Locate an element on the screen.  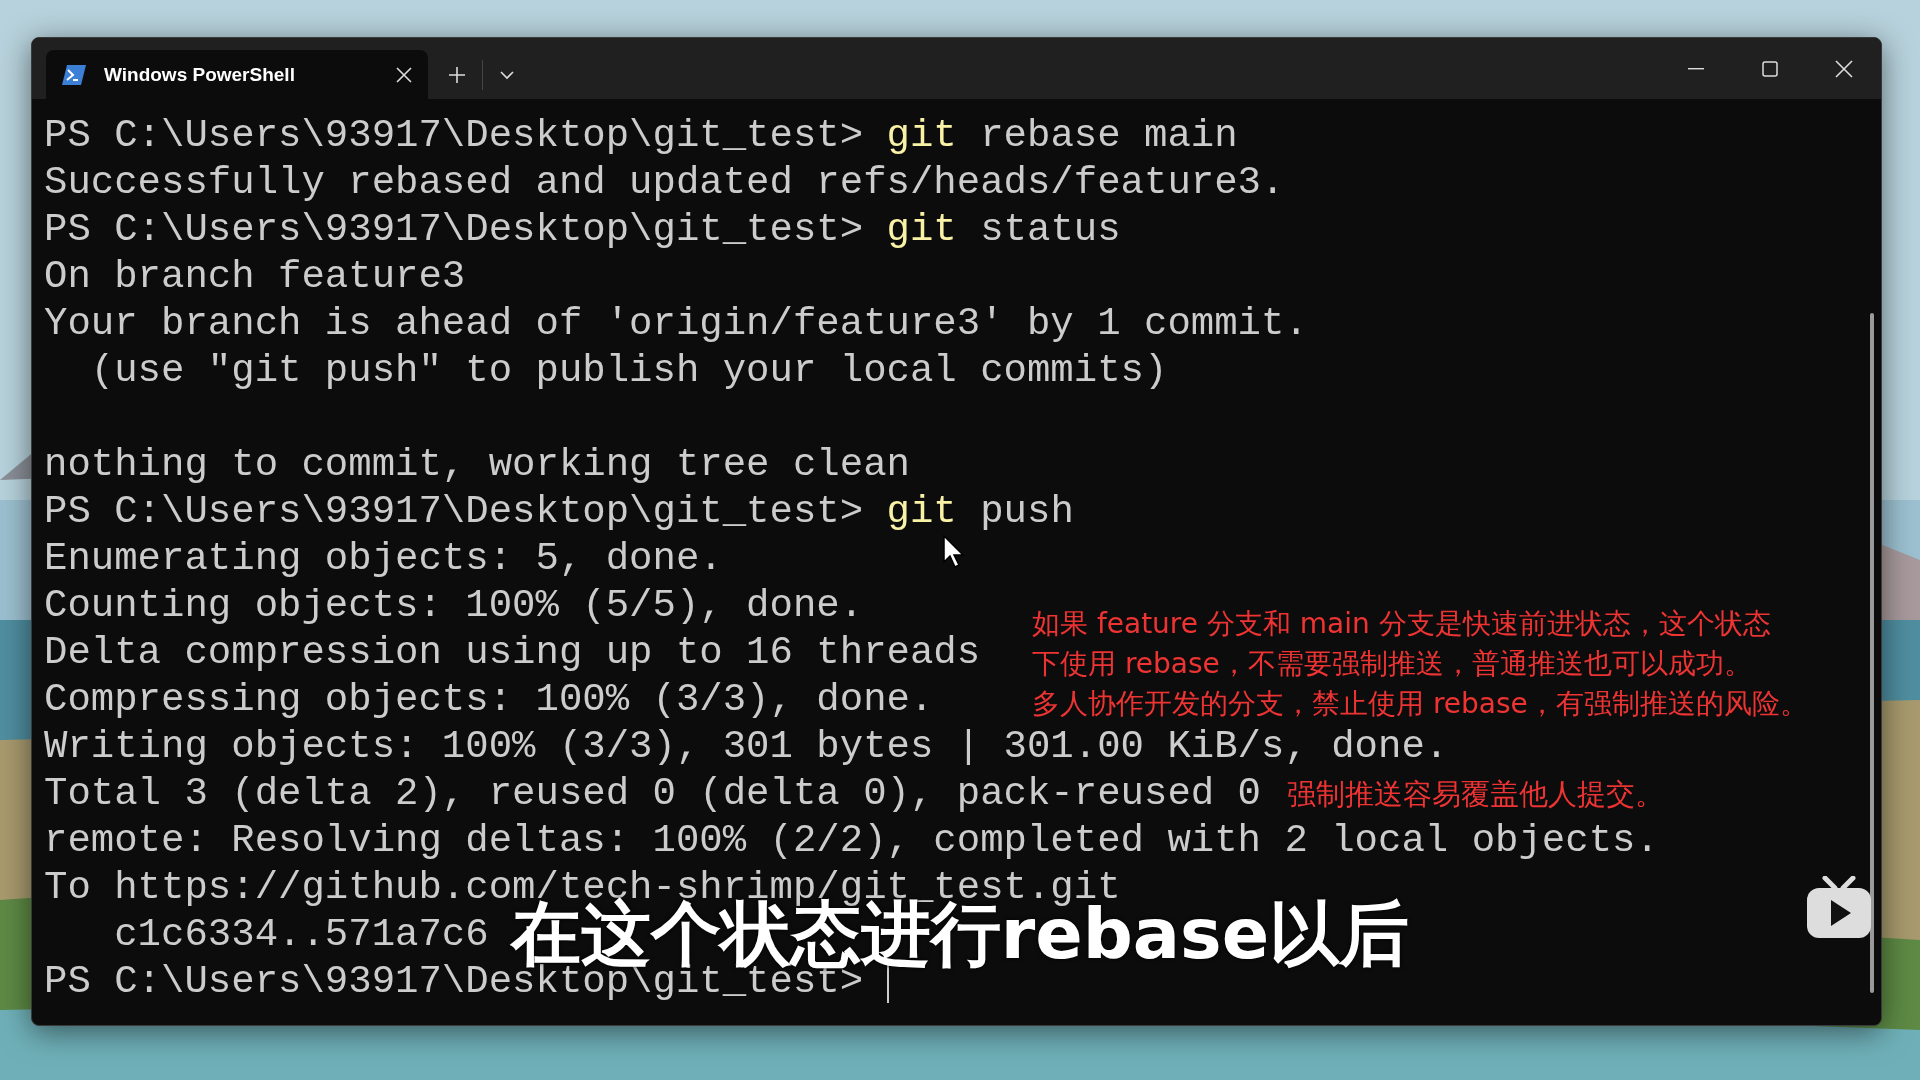
powershell-icon is located at coordinates (74, 74).